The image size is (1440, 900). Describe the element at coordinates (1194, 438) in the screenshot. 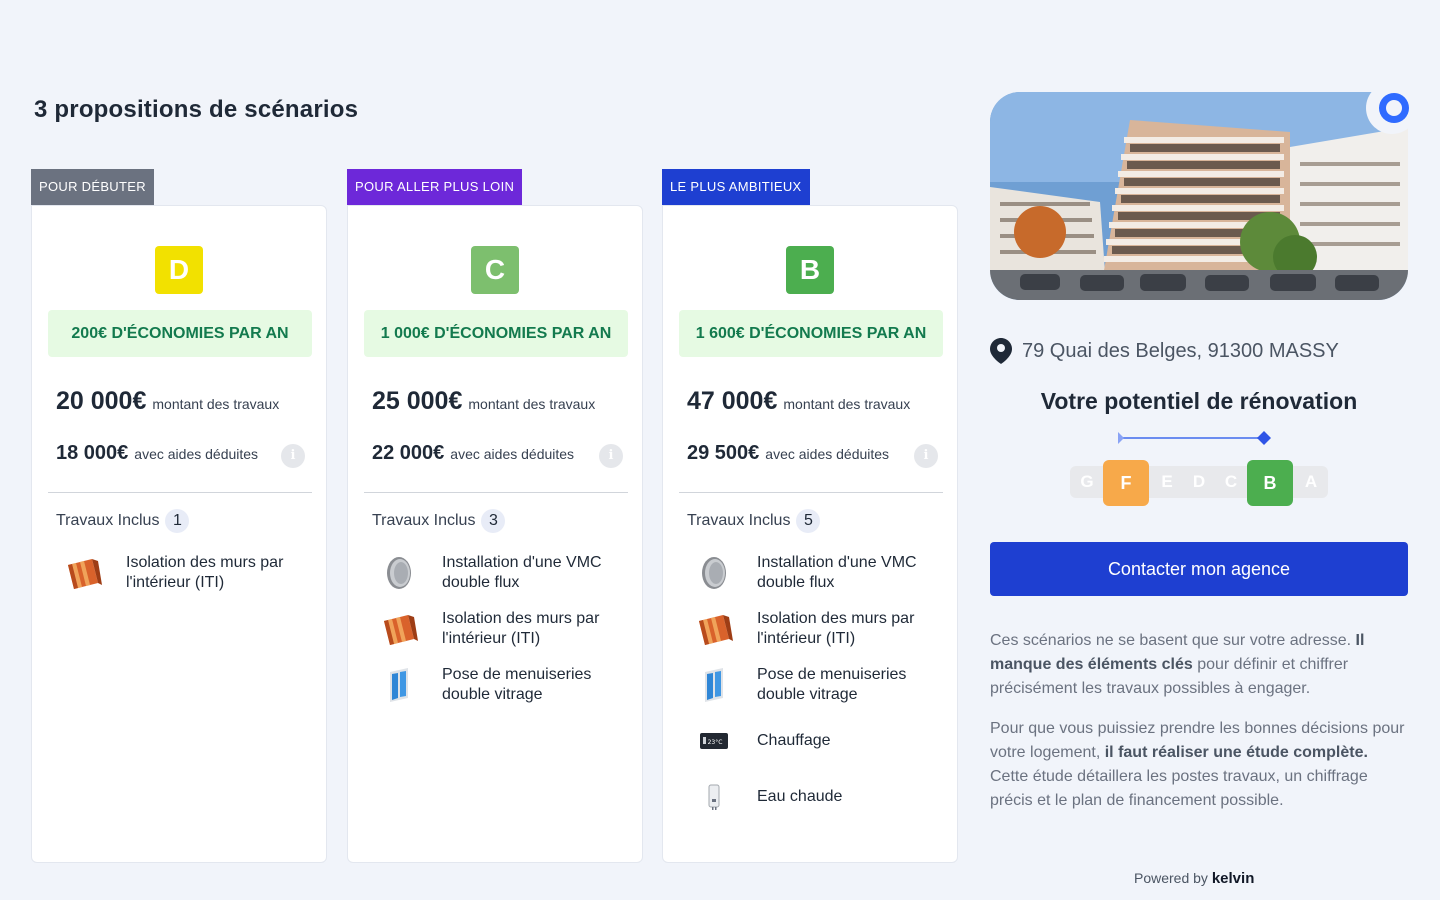

I see `progress-arrow` at that location.